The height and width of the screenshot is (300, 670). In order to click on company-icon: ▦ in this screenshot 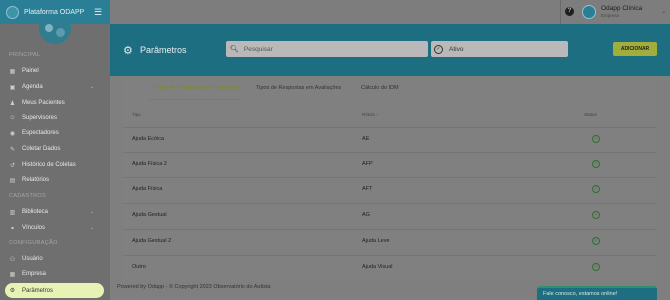, I will do `click(12, 274)`.